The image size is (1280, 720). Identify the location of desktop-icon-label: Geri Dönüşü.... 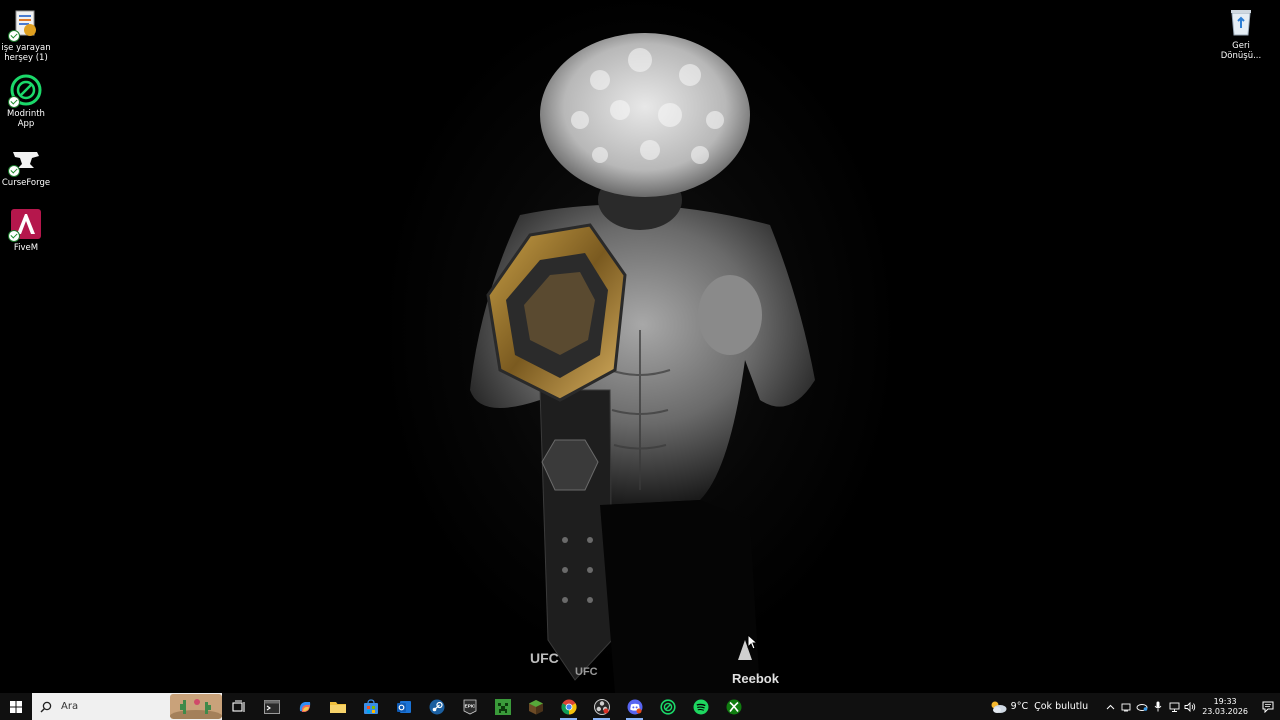
(1241, 51).